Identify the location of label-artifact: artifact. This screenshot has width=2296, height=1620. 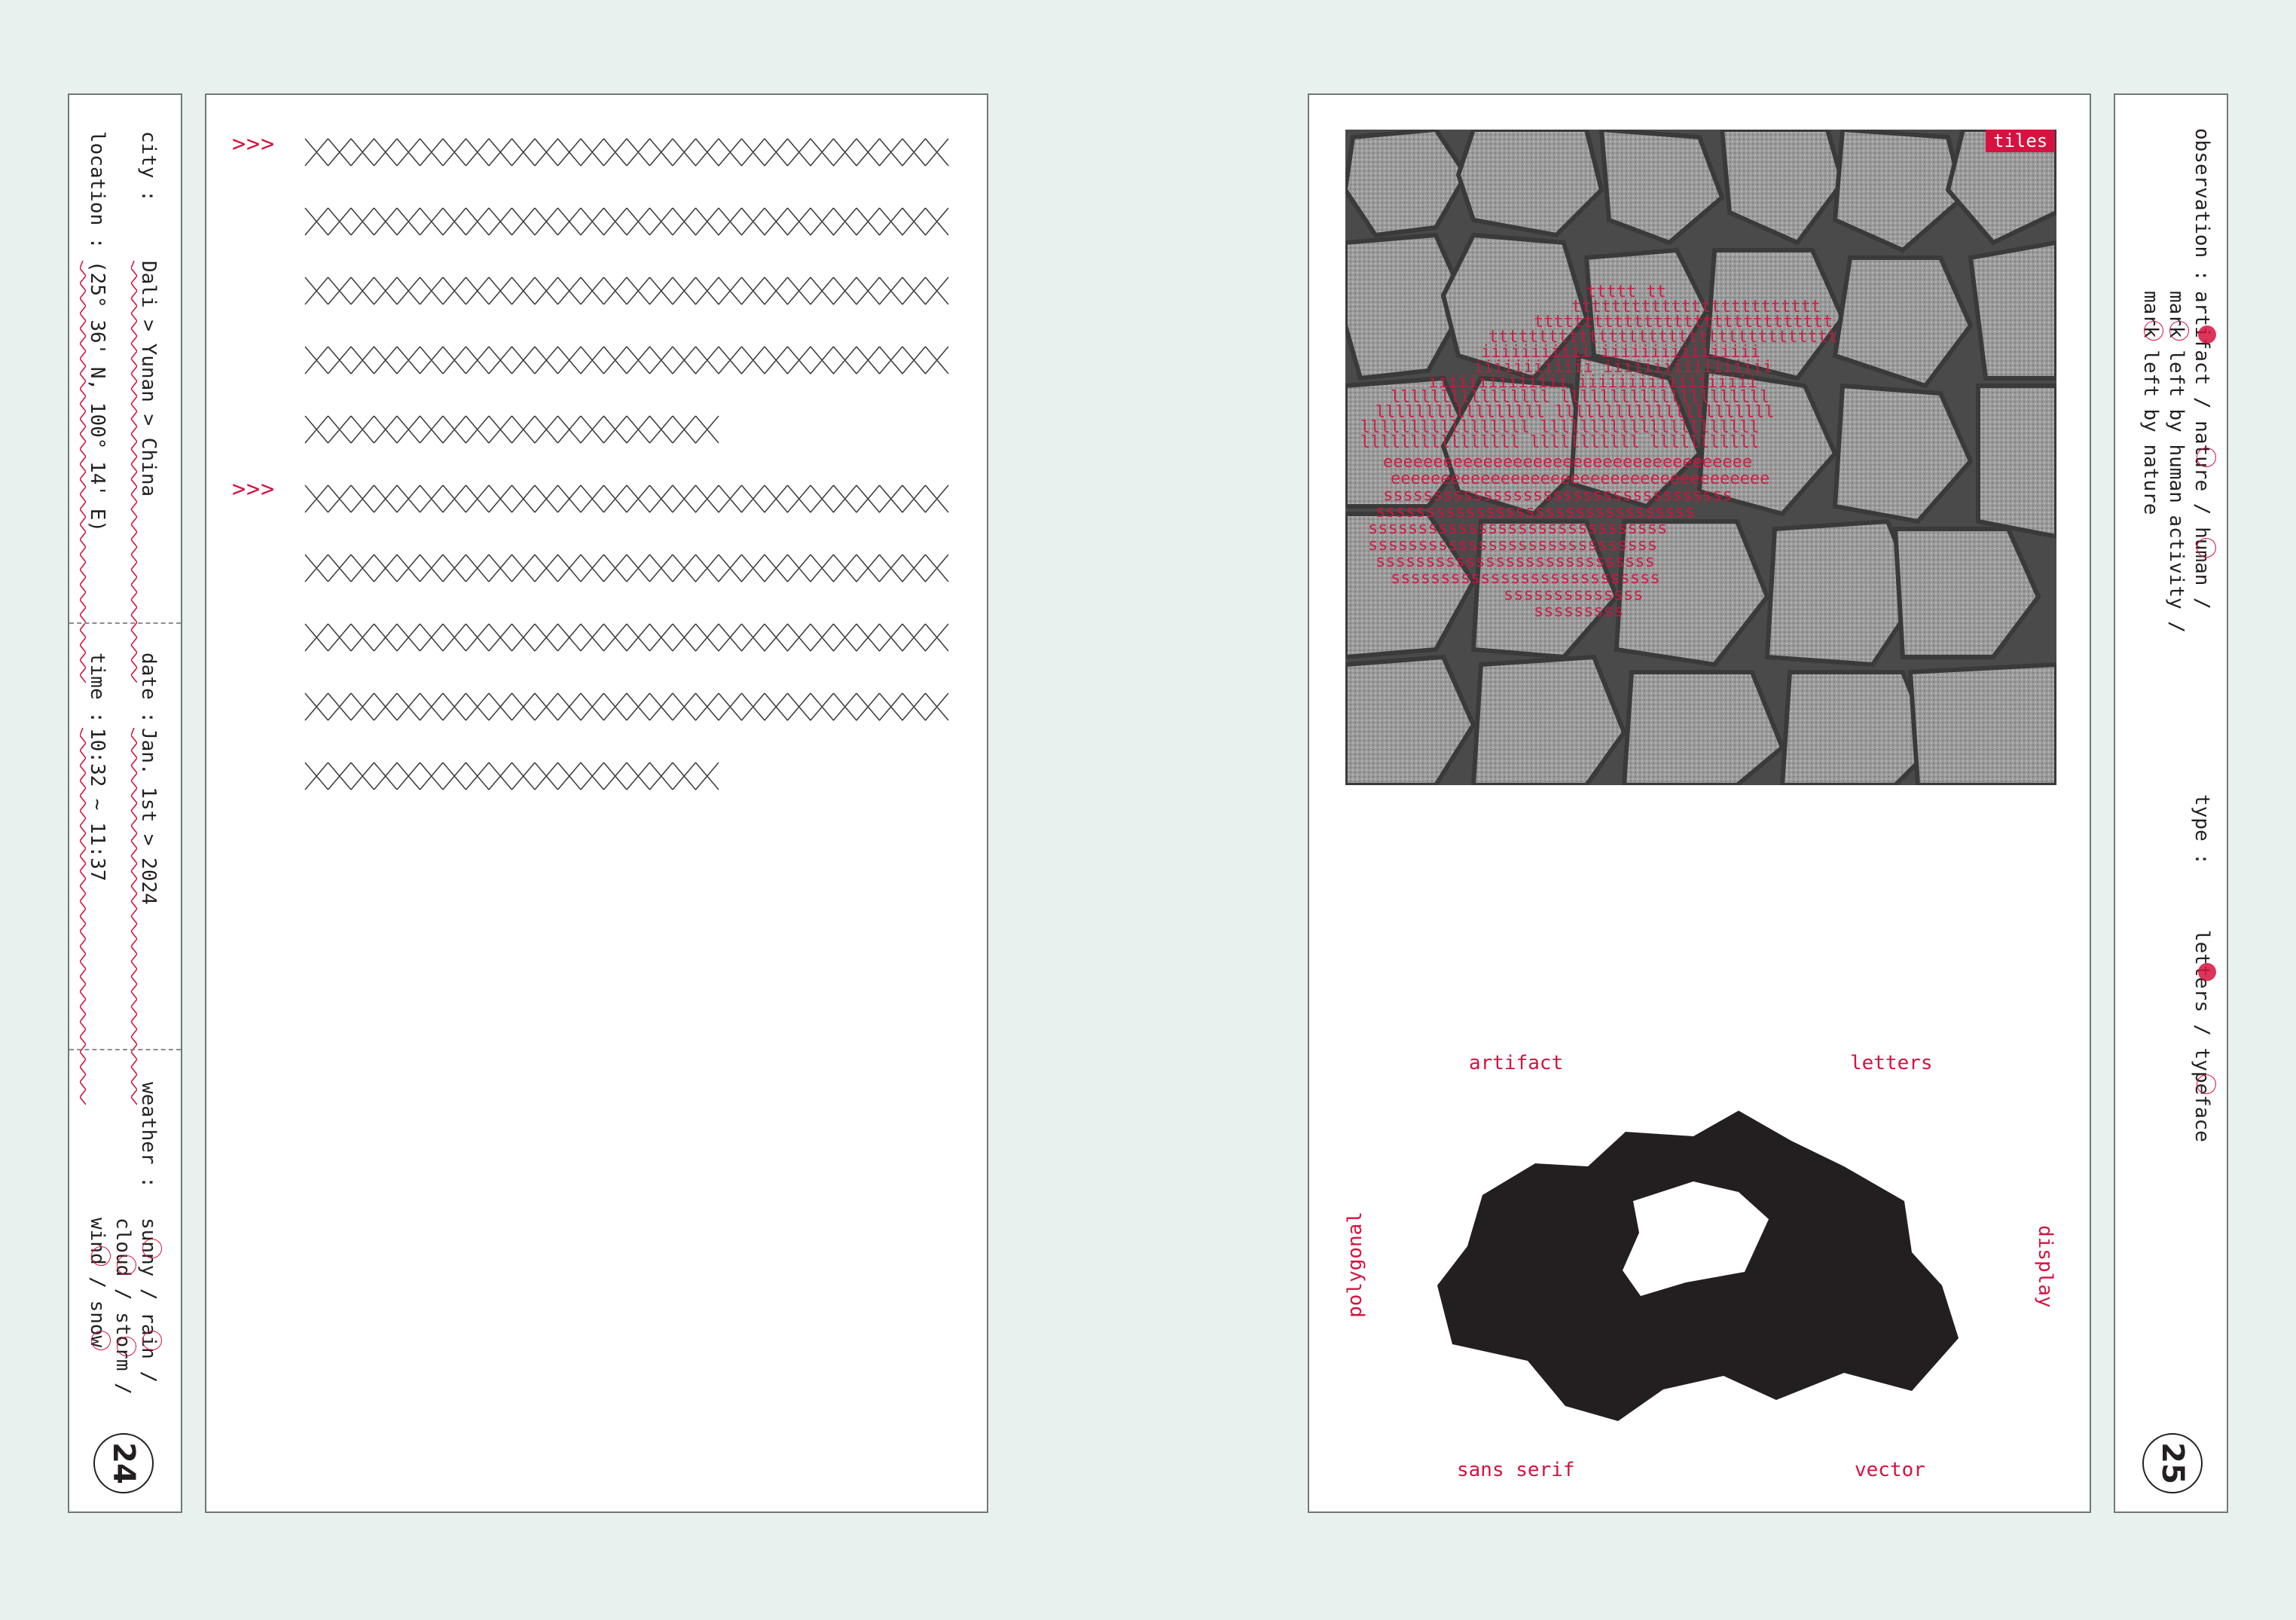
(1516, 1063).